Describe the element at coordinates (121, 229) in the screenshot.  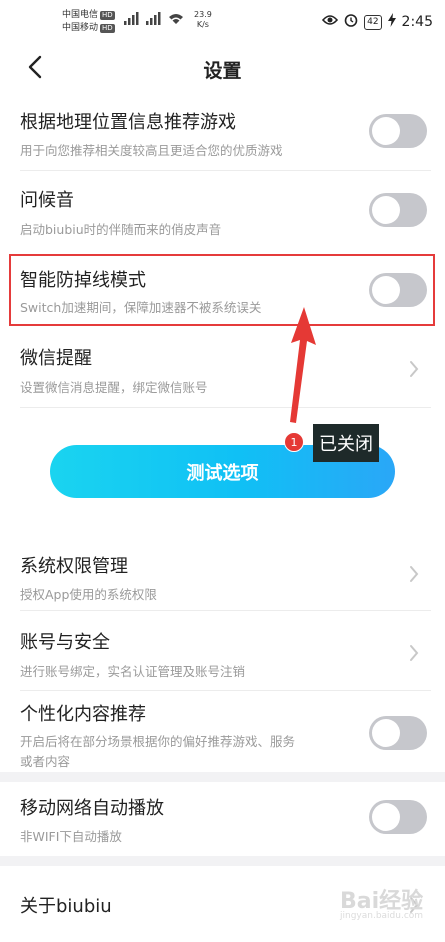
I see `setting-subtitle: 启动biubiu时的伴随而来的俏皮声音` at that location.